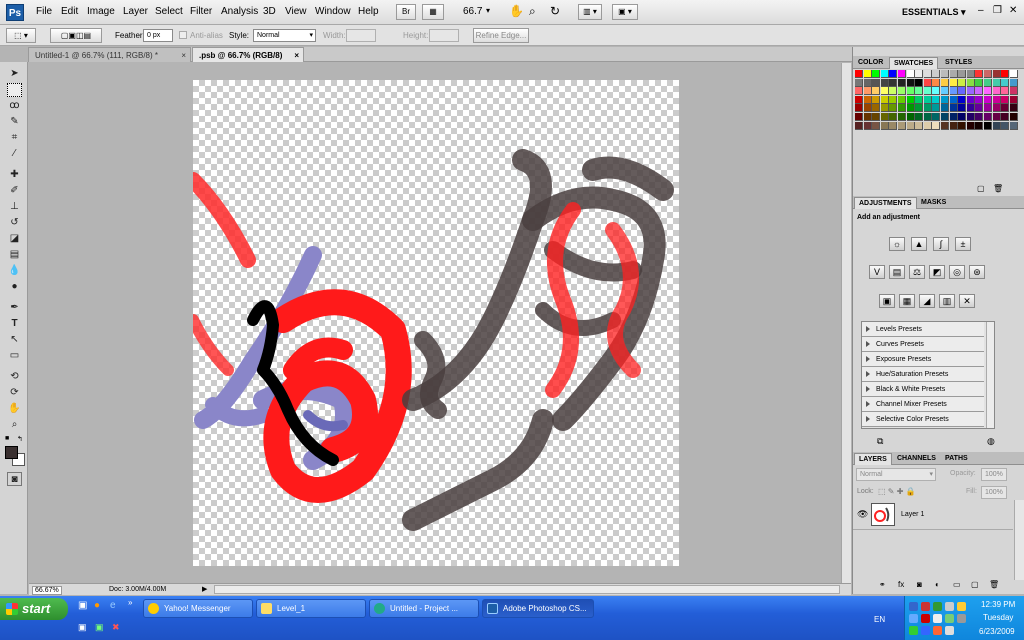 The height and width of the screenshot is (640, 1024). Describe the element at coordinates (923, 404) in the screenshot. I see `preset-channel-mixer: Channel Mixer Presets` at that location.